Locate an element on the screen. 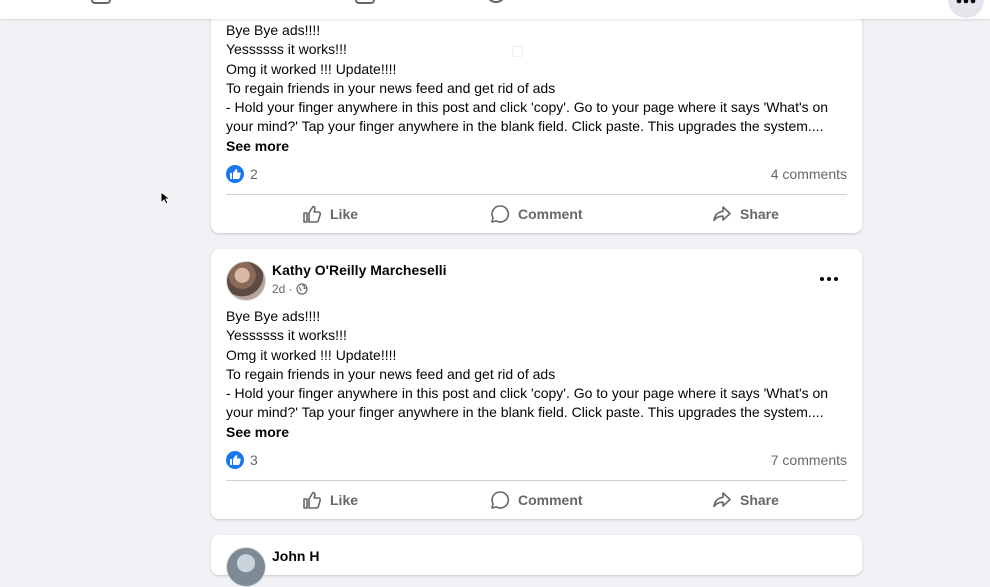 This screenshot has height=587, width=990. top-nav-bar is located at coordinates (495, 9).